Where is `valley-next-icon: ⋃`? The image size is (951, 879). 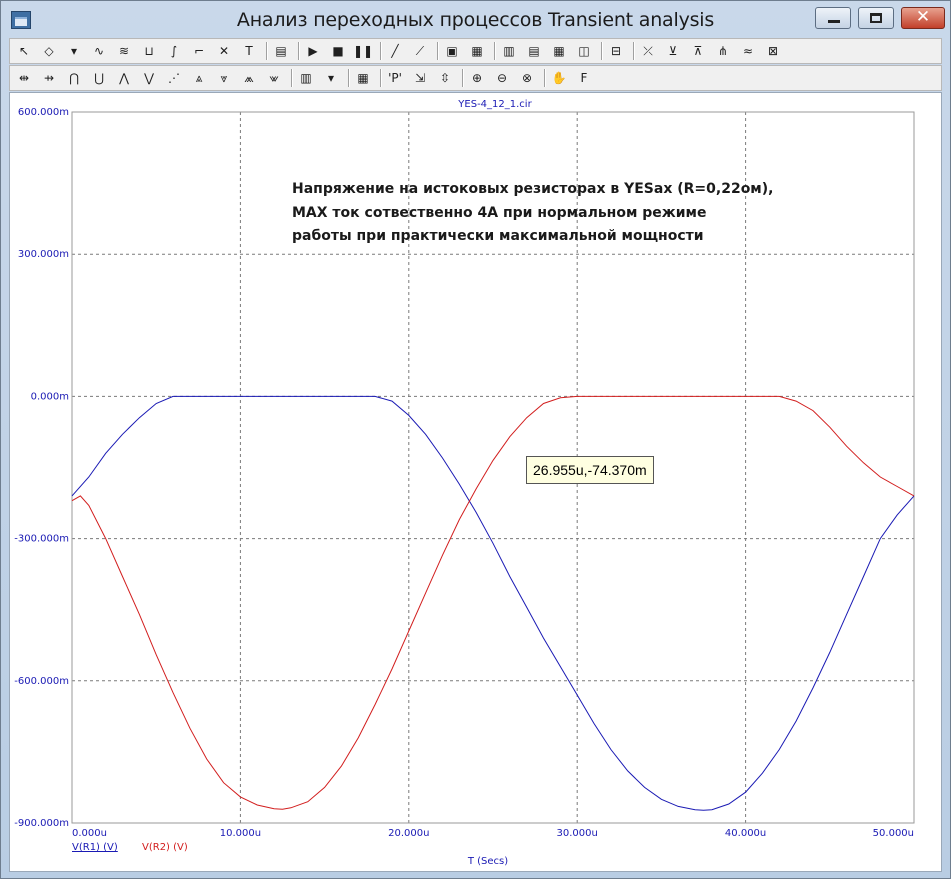 valley-next-icon: ⋃ is located at coordinates (99, 78).